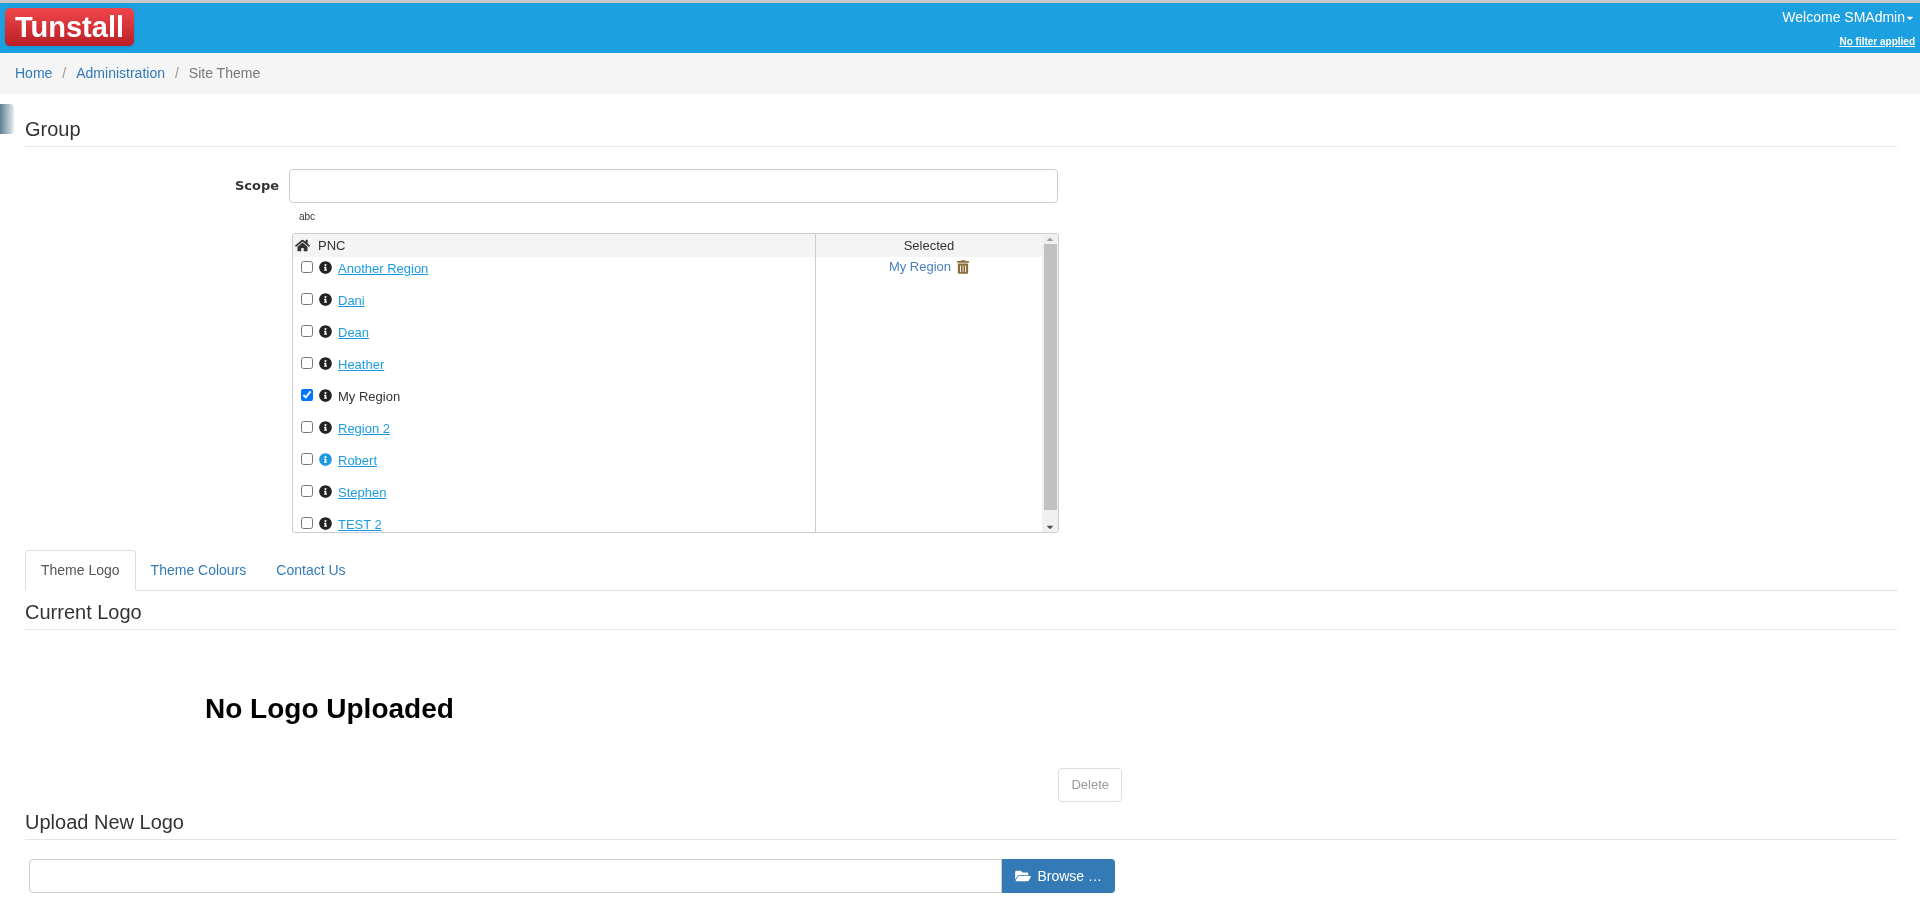 This screenshot has height=924, width=1920. What do you see at coordinates (361, 365) in the screenshot?
I see `tree-item-link: Heather` at bounding box center [361, 365].